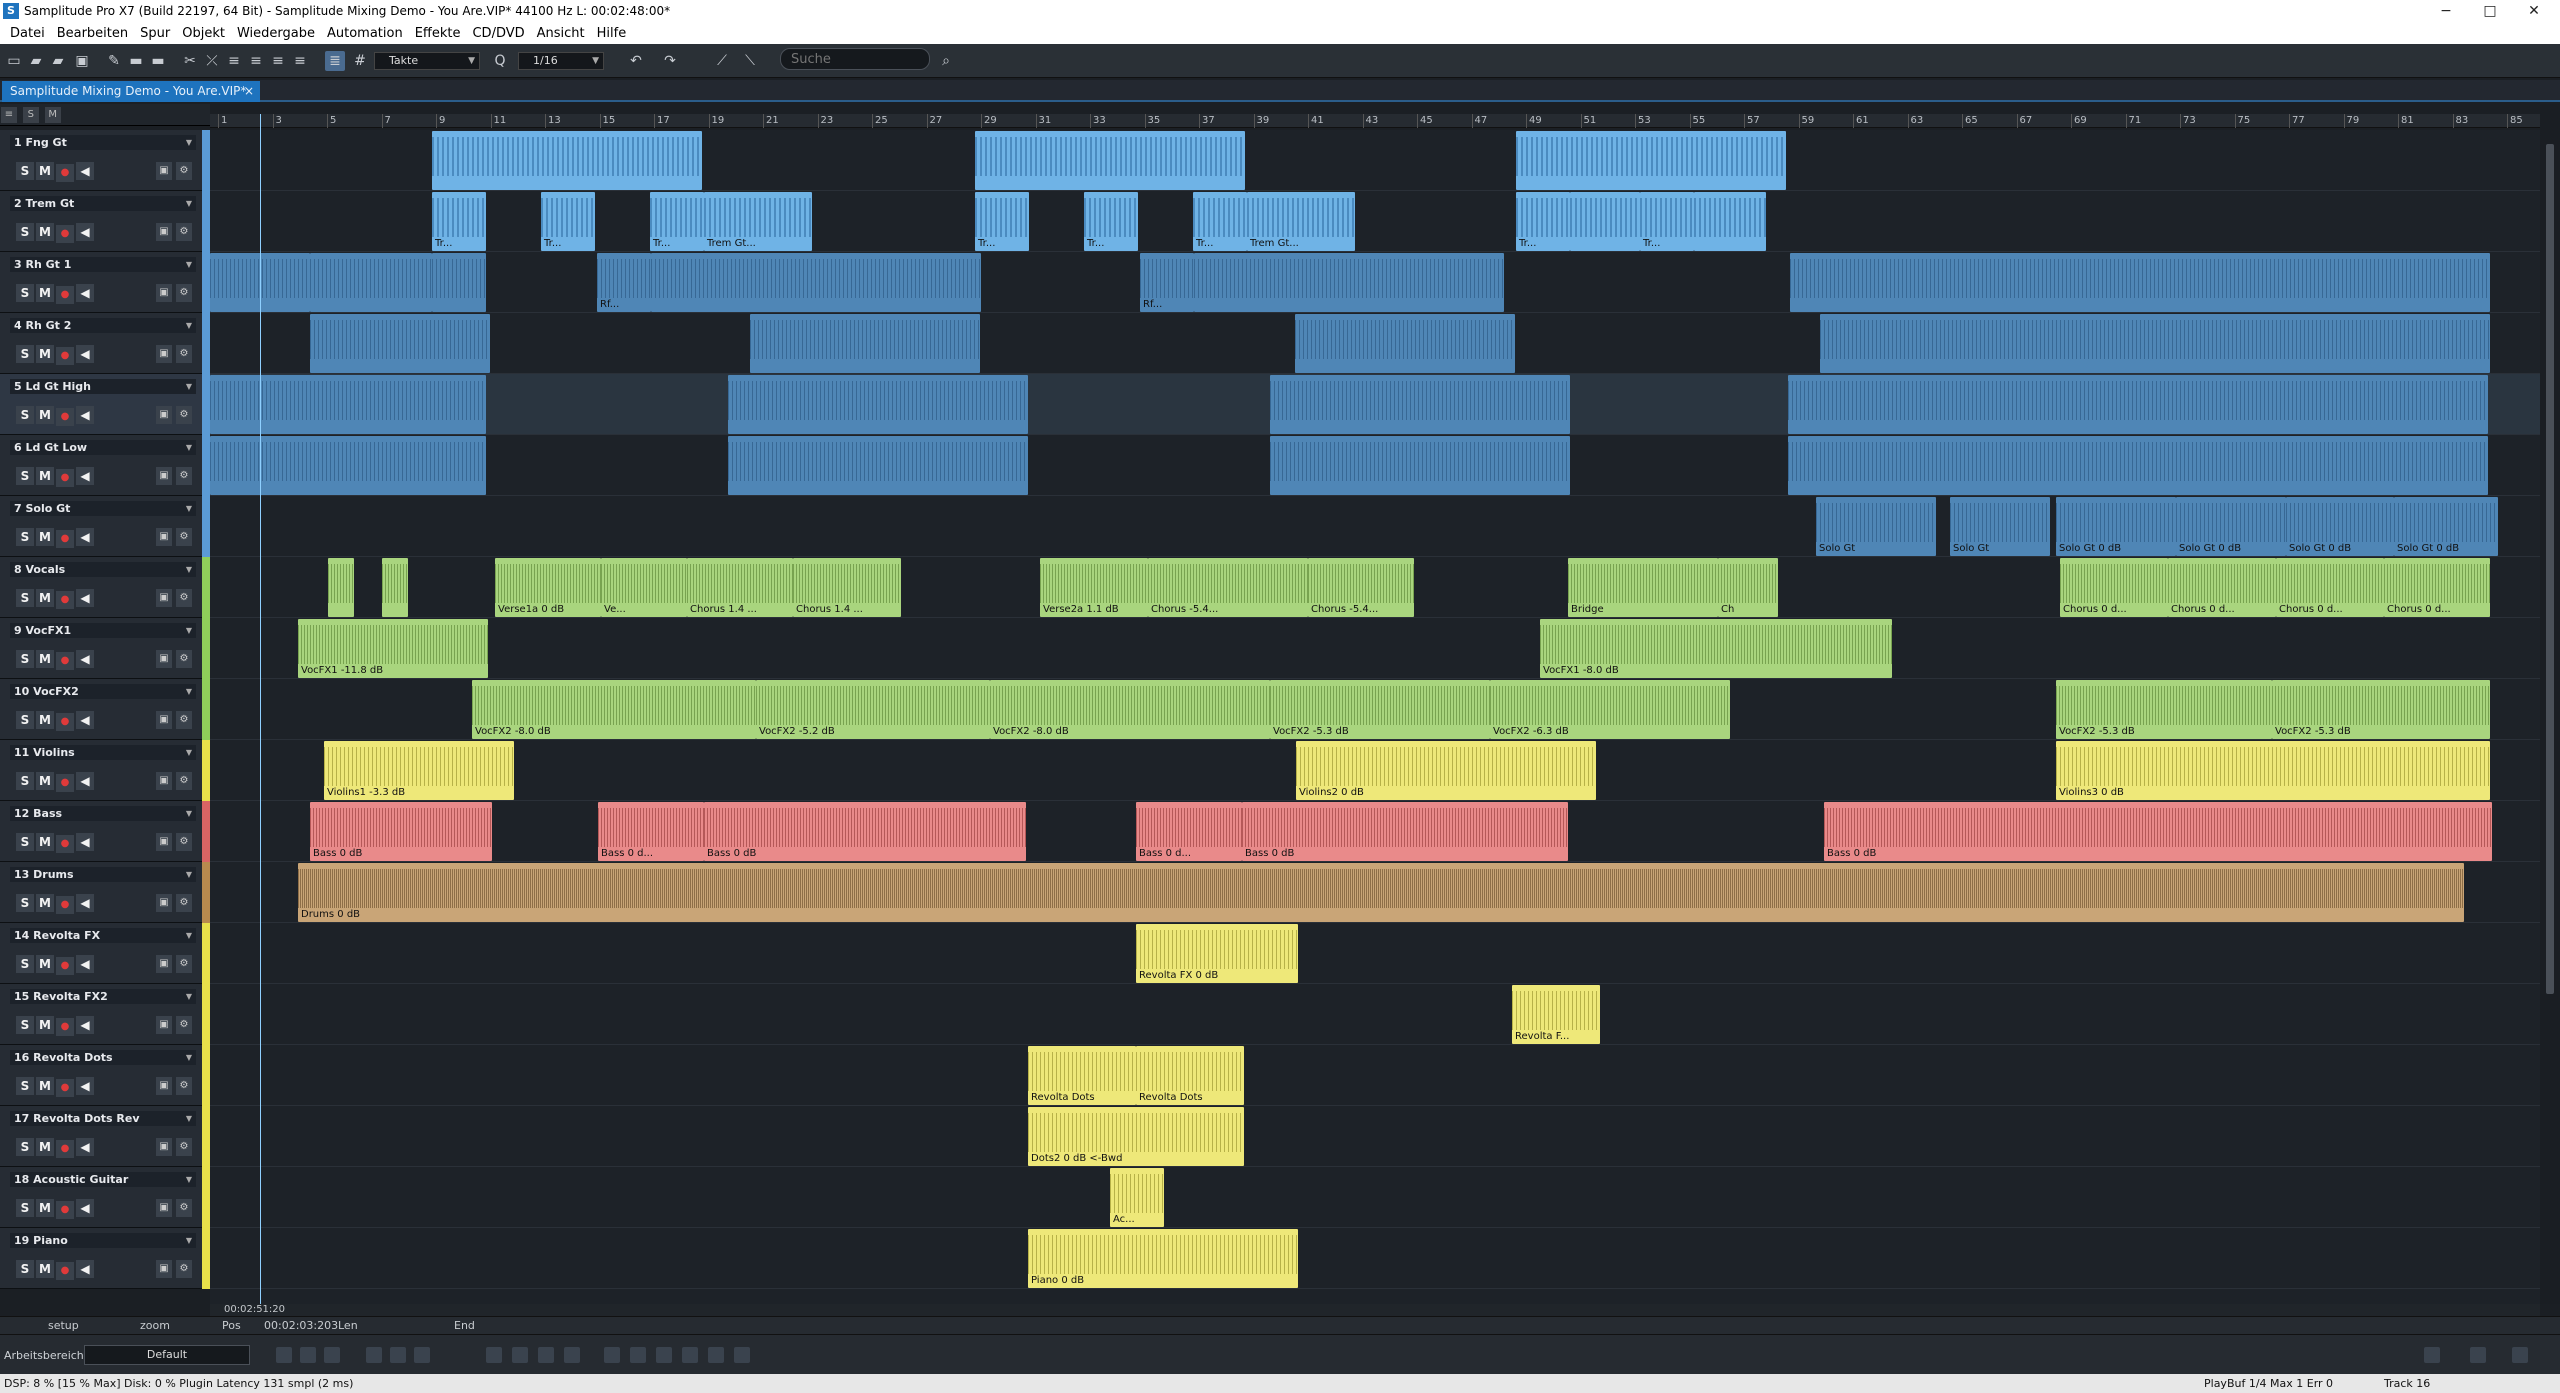 The width and height of the screenshot is (2560, 1393). Describe the element at coordinates (1381, 892) in the screenshot. I see `audio-clip: Drums 0 dB` at that location.